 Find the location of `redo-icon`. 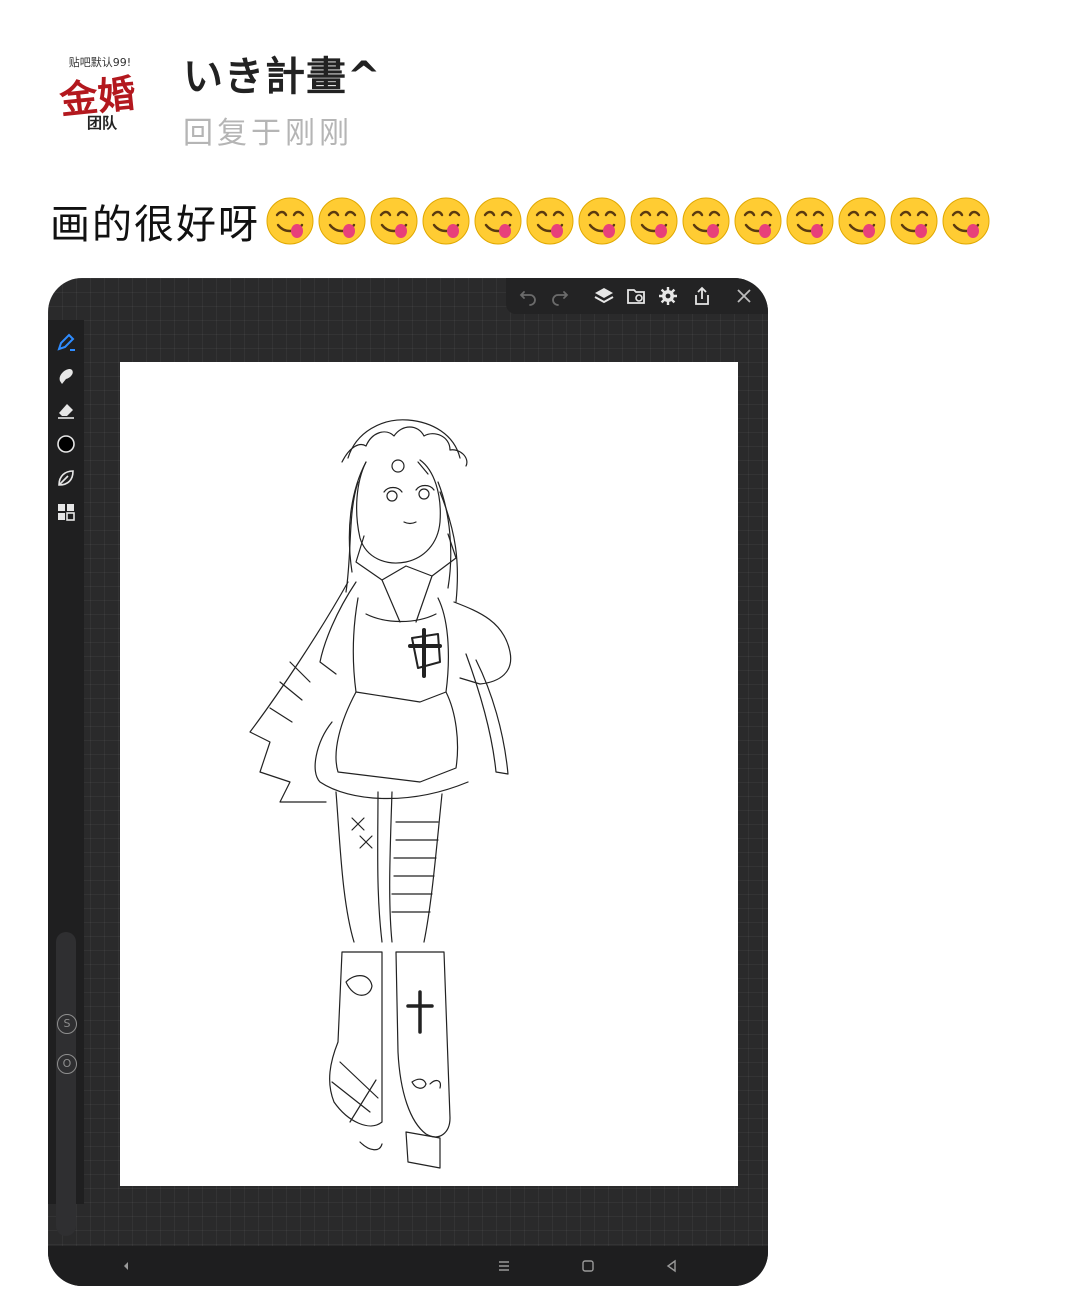

redo-icon is located at coordinates (560, 296).